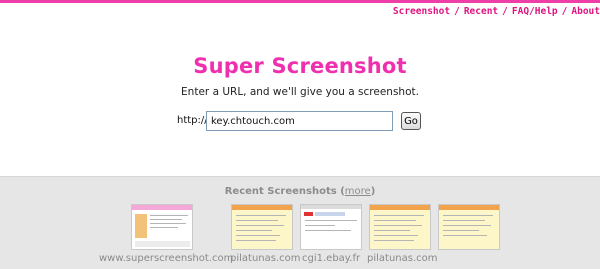 This screenshot has width=600, height=269. I want to click on nav-link-screenshot: Screenshot, so click(421, 11).